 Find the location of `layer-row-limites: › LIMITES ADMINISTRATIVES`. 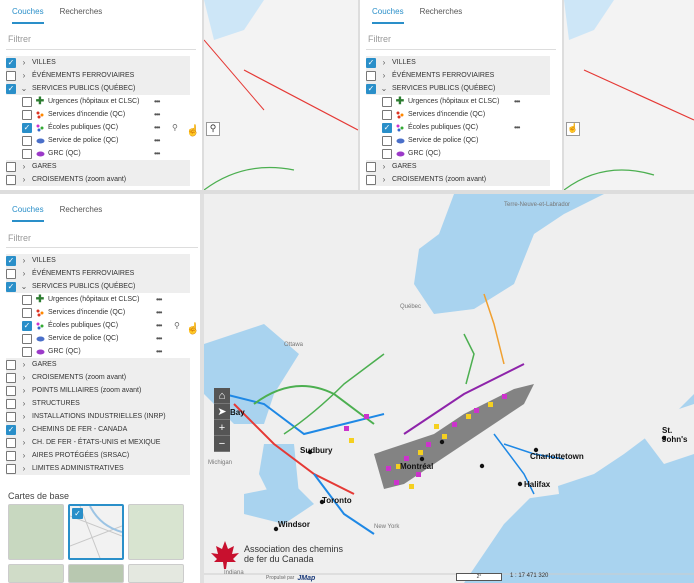

layer-row-limites: › LIMITES ADMINISTRATIVES is located at coordinates (98, 468).